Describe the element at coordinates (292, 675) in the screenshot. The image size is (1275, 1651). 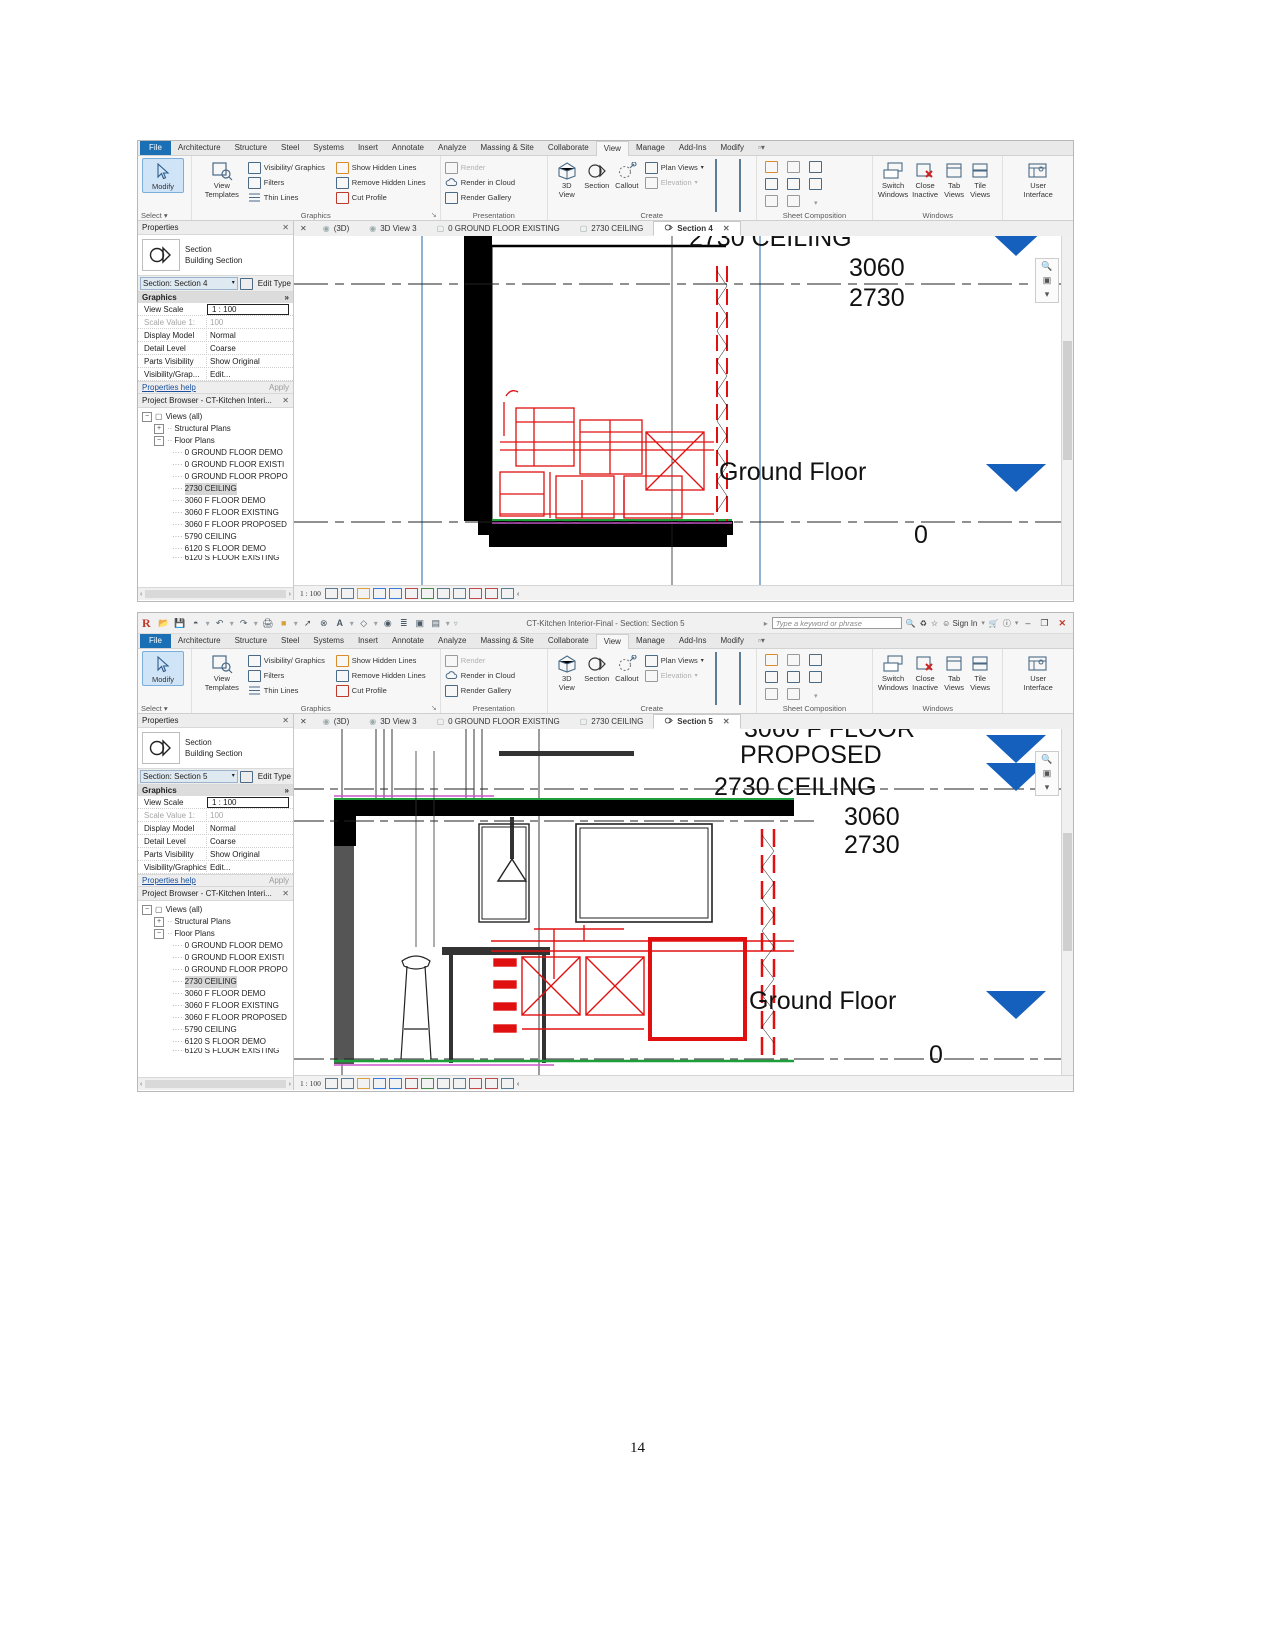
I see `filters-button-2: Filters` at that location.